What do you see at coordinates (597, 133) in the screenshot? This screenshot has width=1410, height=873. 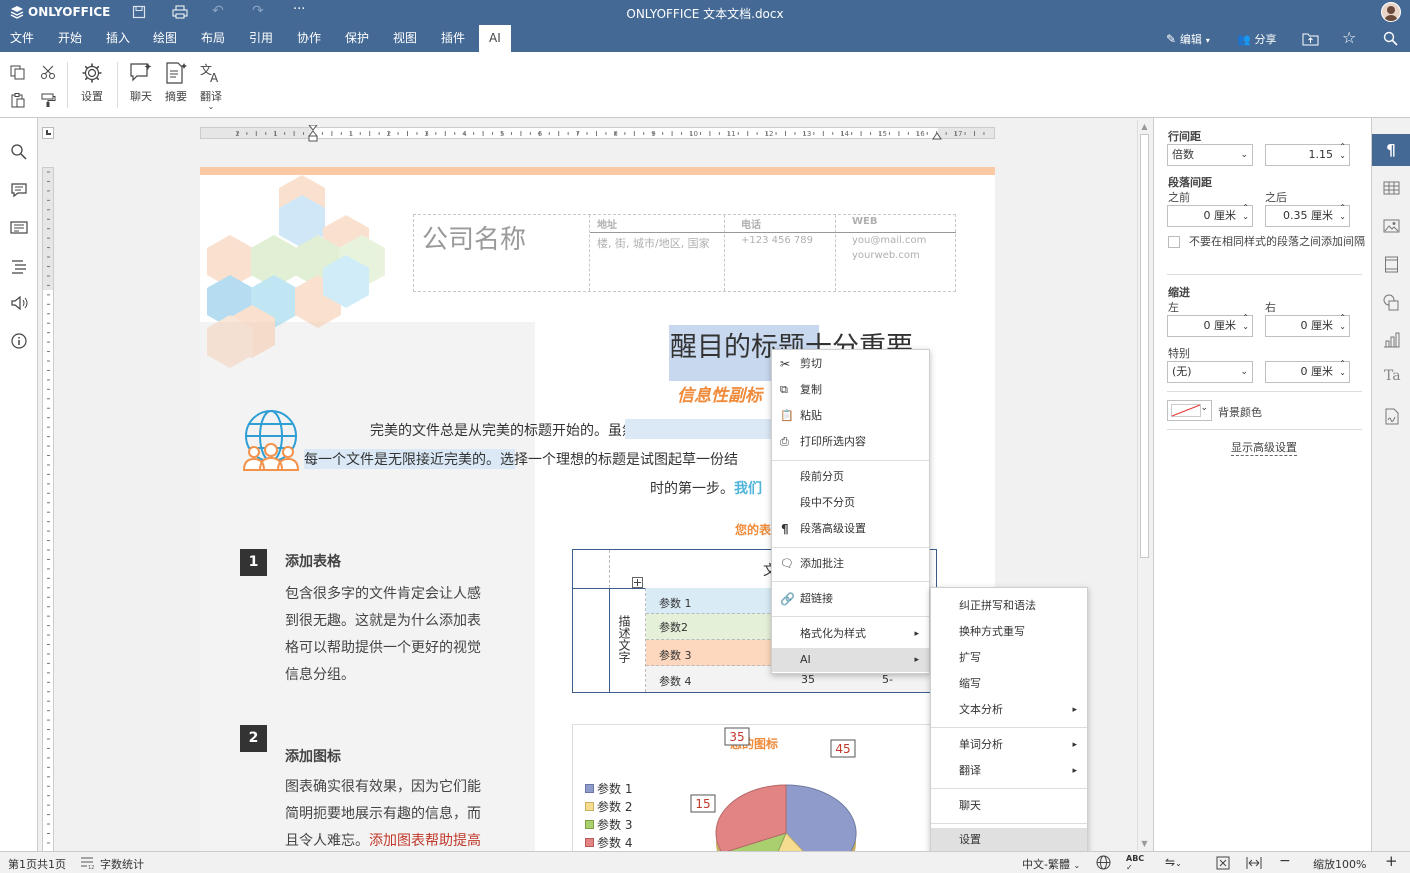 I see `horizontal-ruler: 2 1 1 2 3 4 5 6 7 8 9 10 11 12 13 14 15 16 17` at bounding box center [597, 133].